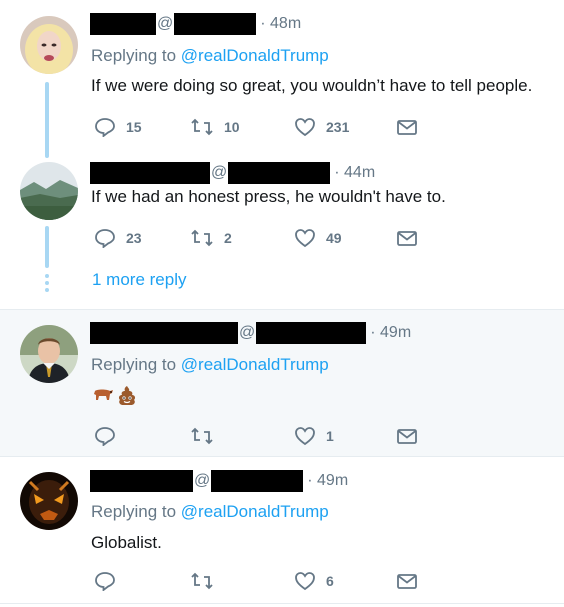  I want to click on tweet-header: @ · 44m, so click(232, 173).